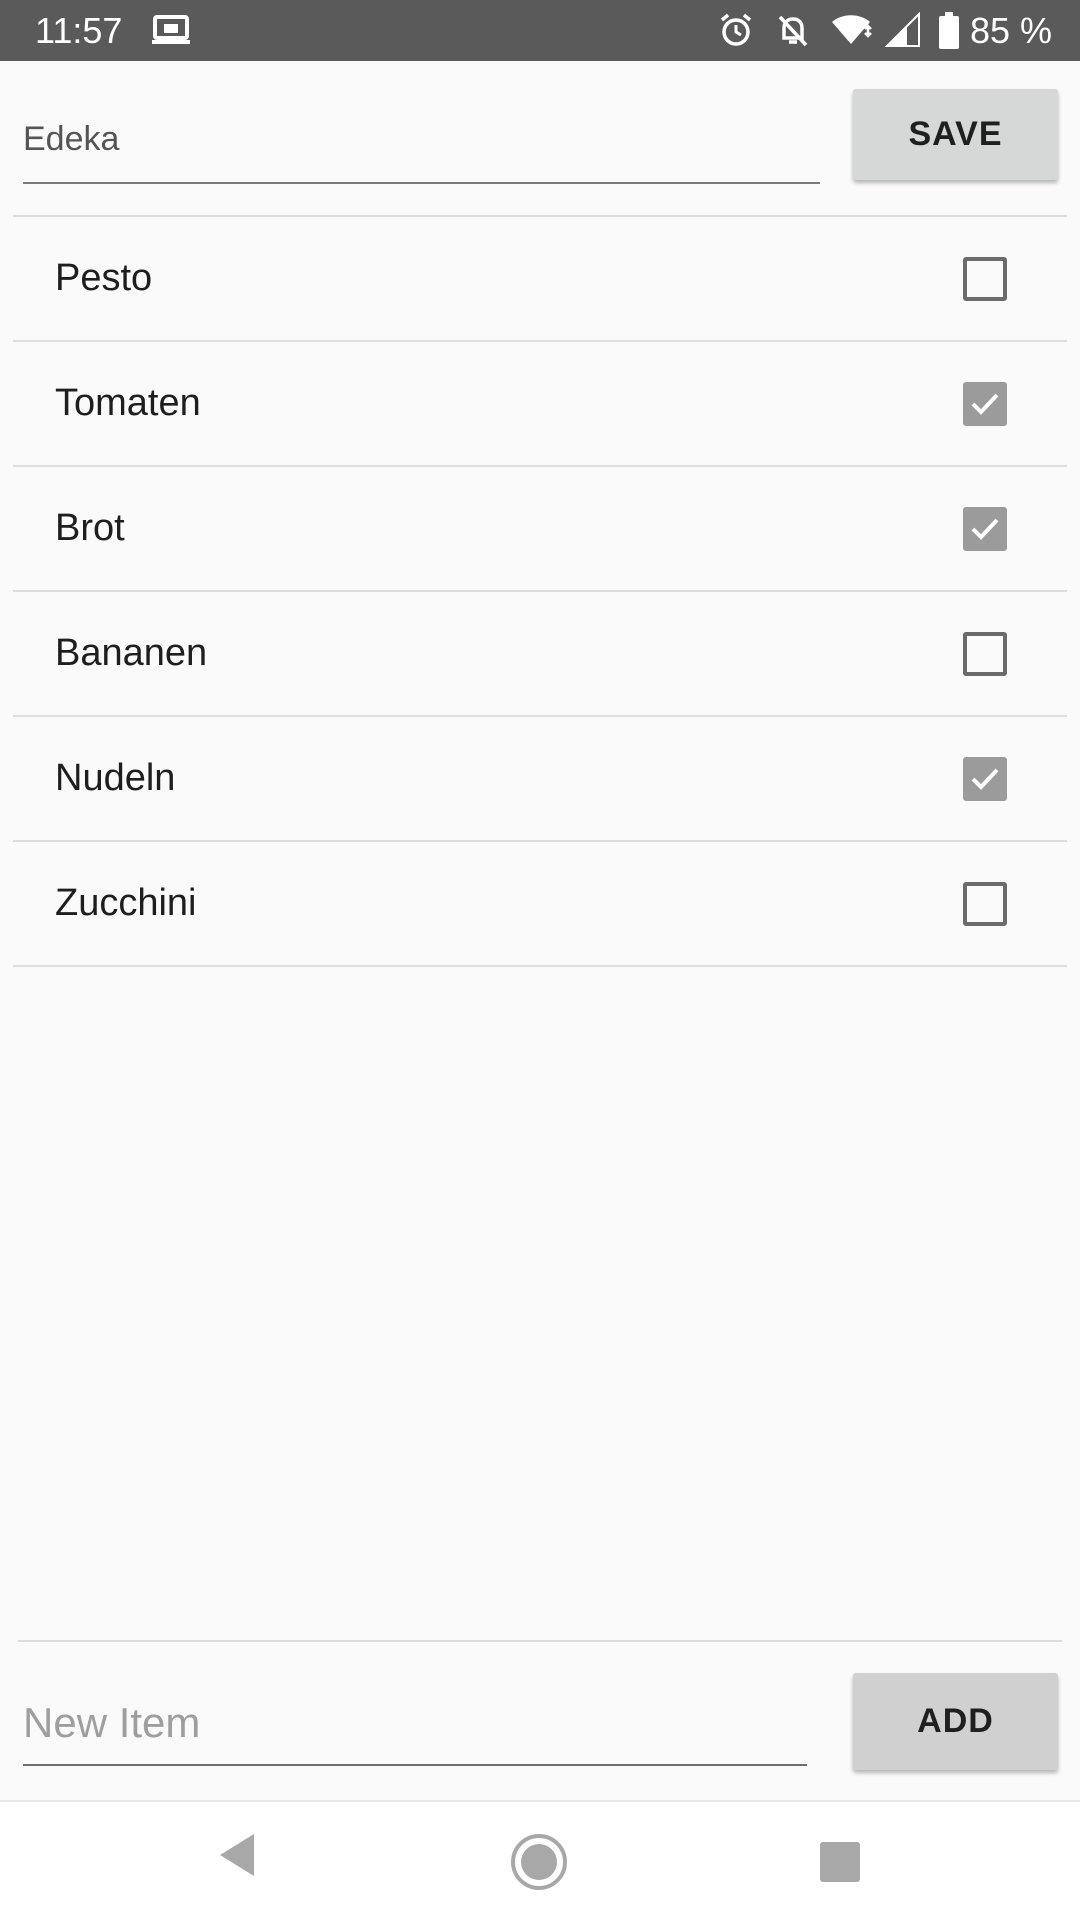  What do you see at coordinates (852, 32) in the screenshot?
I see `wifi-icon` at bounding box center [852, 32].